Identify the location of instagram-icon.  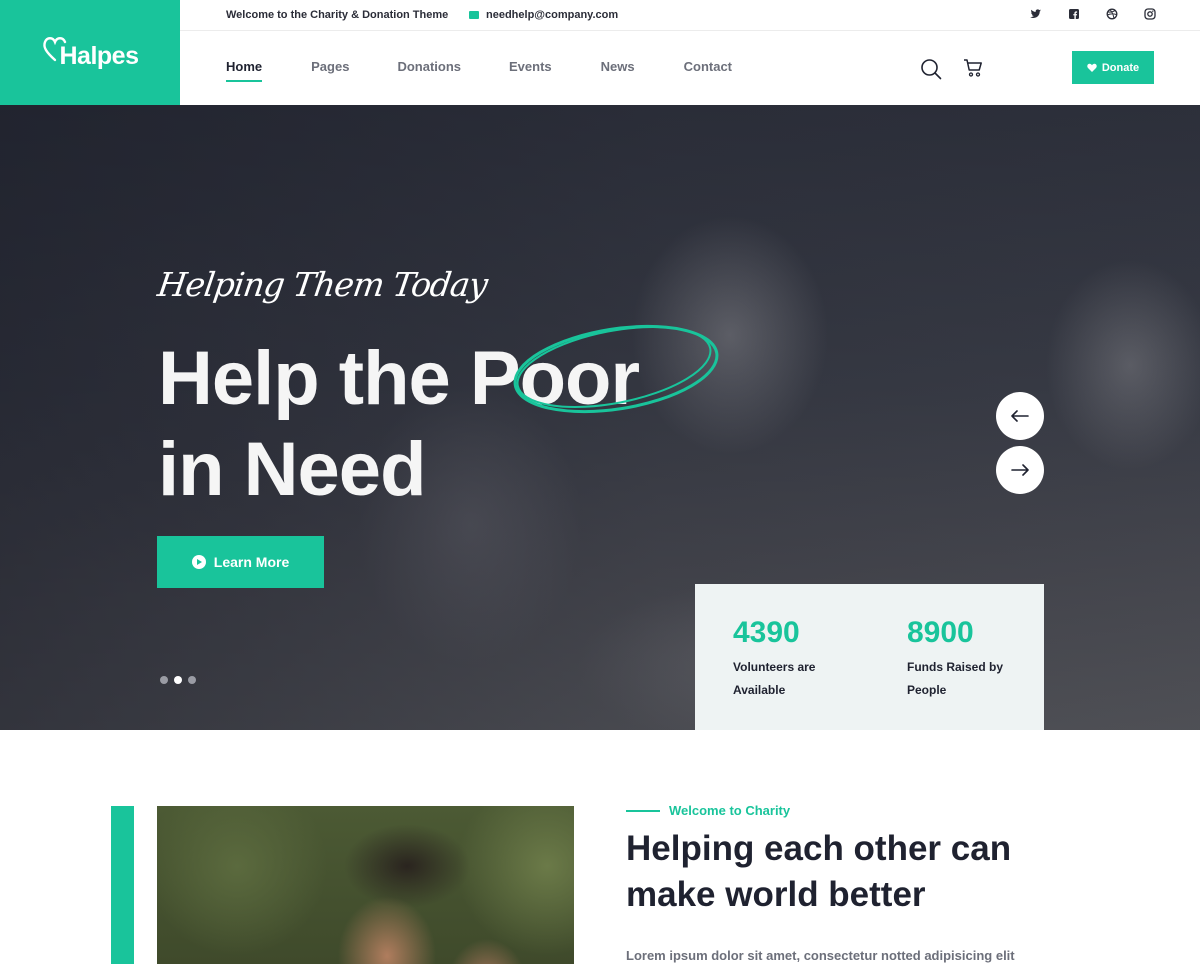
(1150, 14).